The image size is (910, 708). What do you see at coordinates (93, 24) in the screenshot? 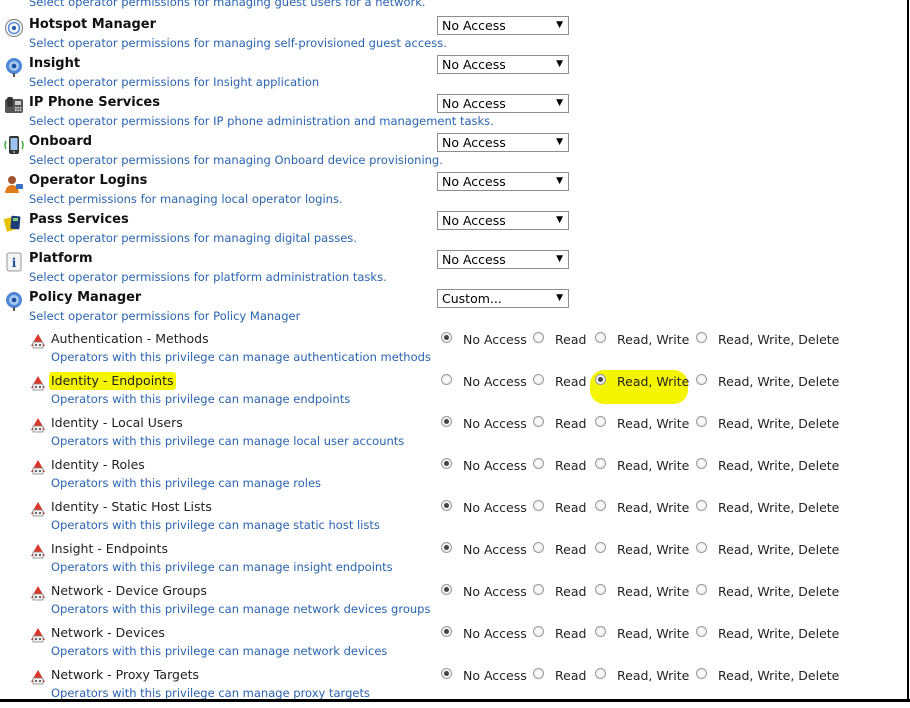
I see `module-title: Hotspot Manager` at bounding box center [93, 24].